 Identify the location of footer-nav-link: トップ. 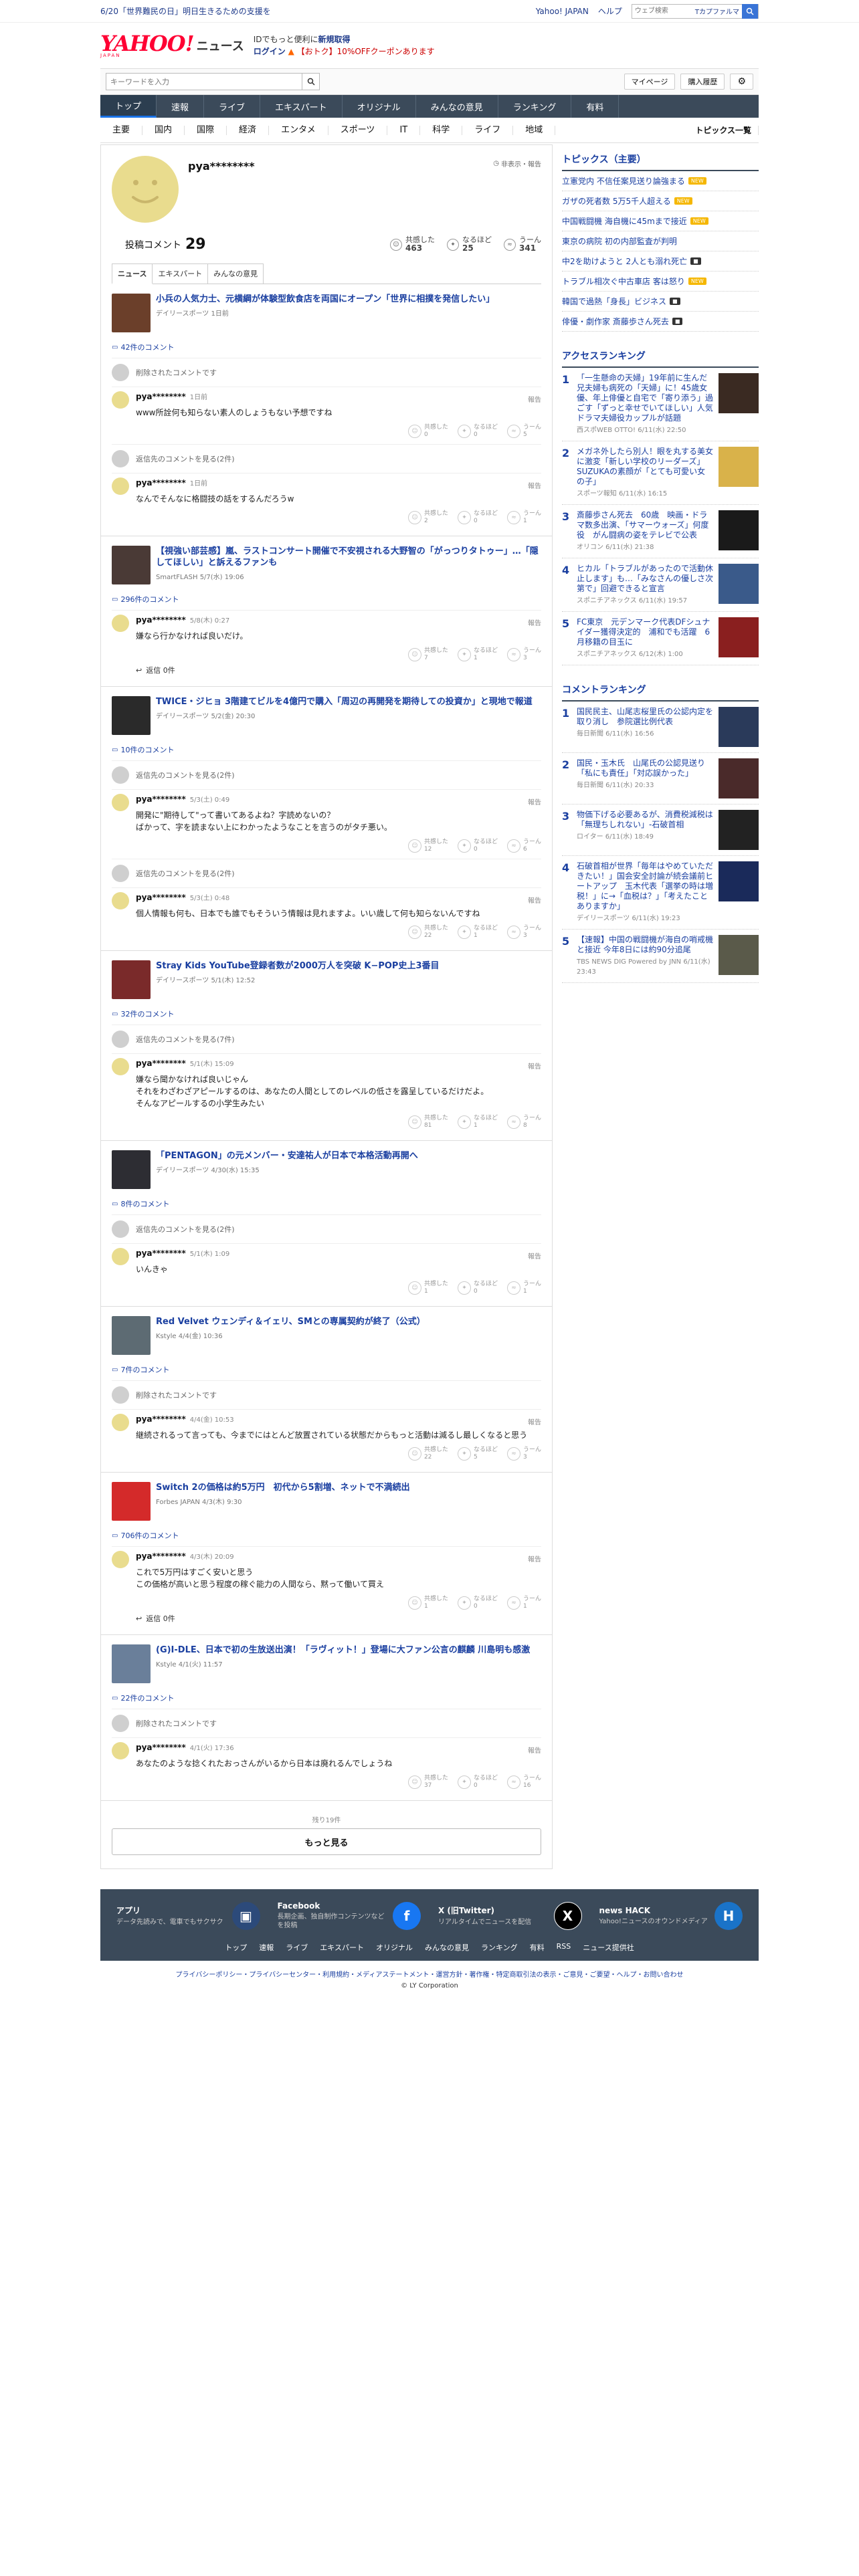
(236, 1948).